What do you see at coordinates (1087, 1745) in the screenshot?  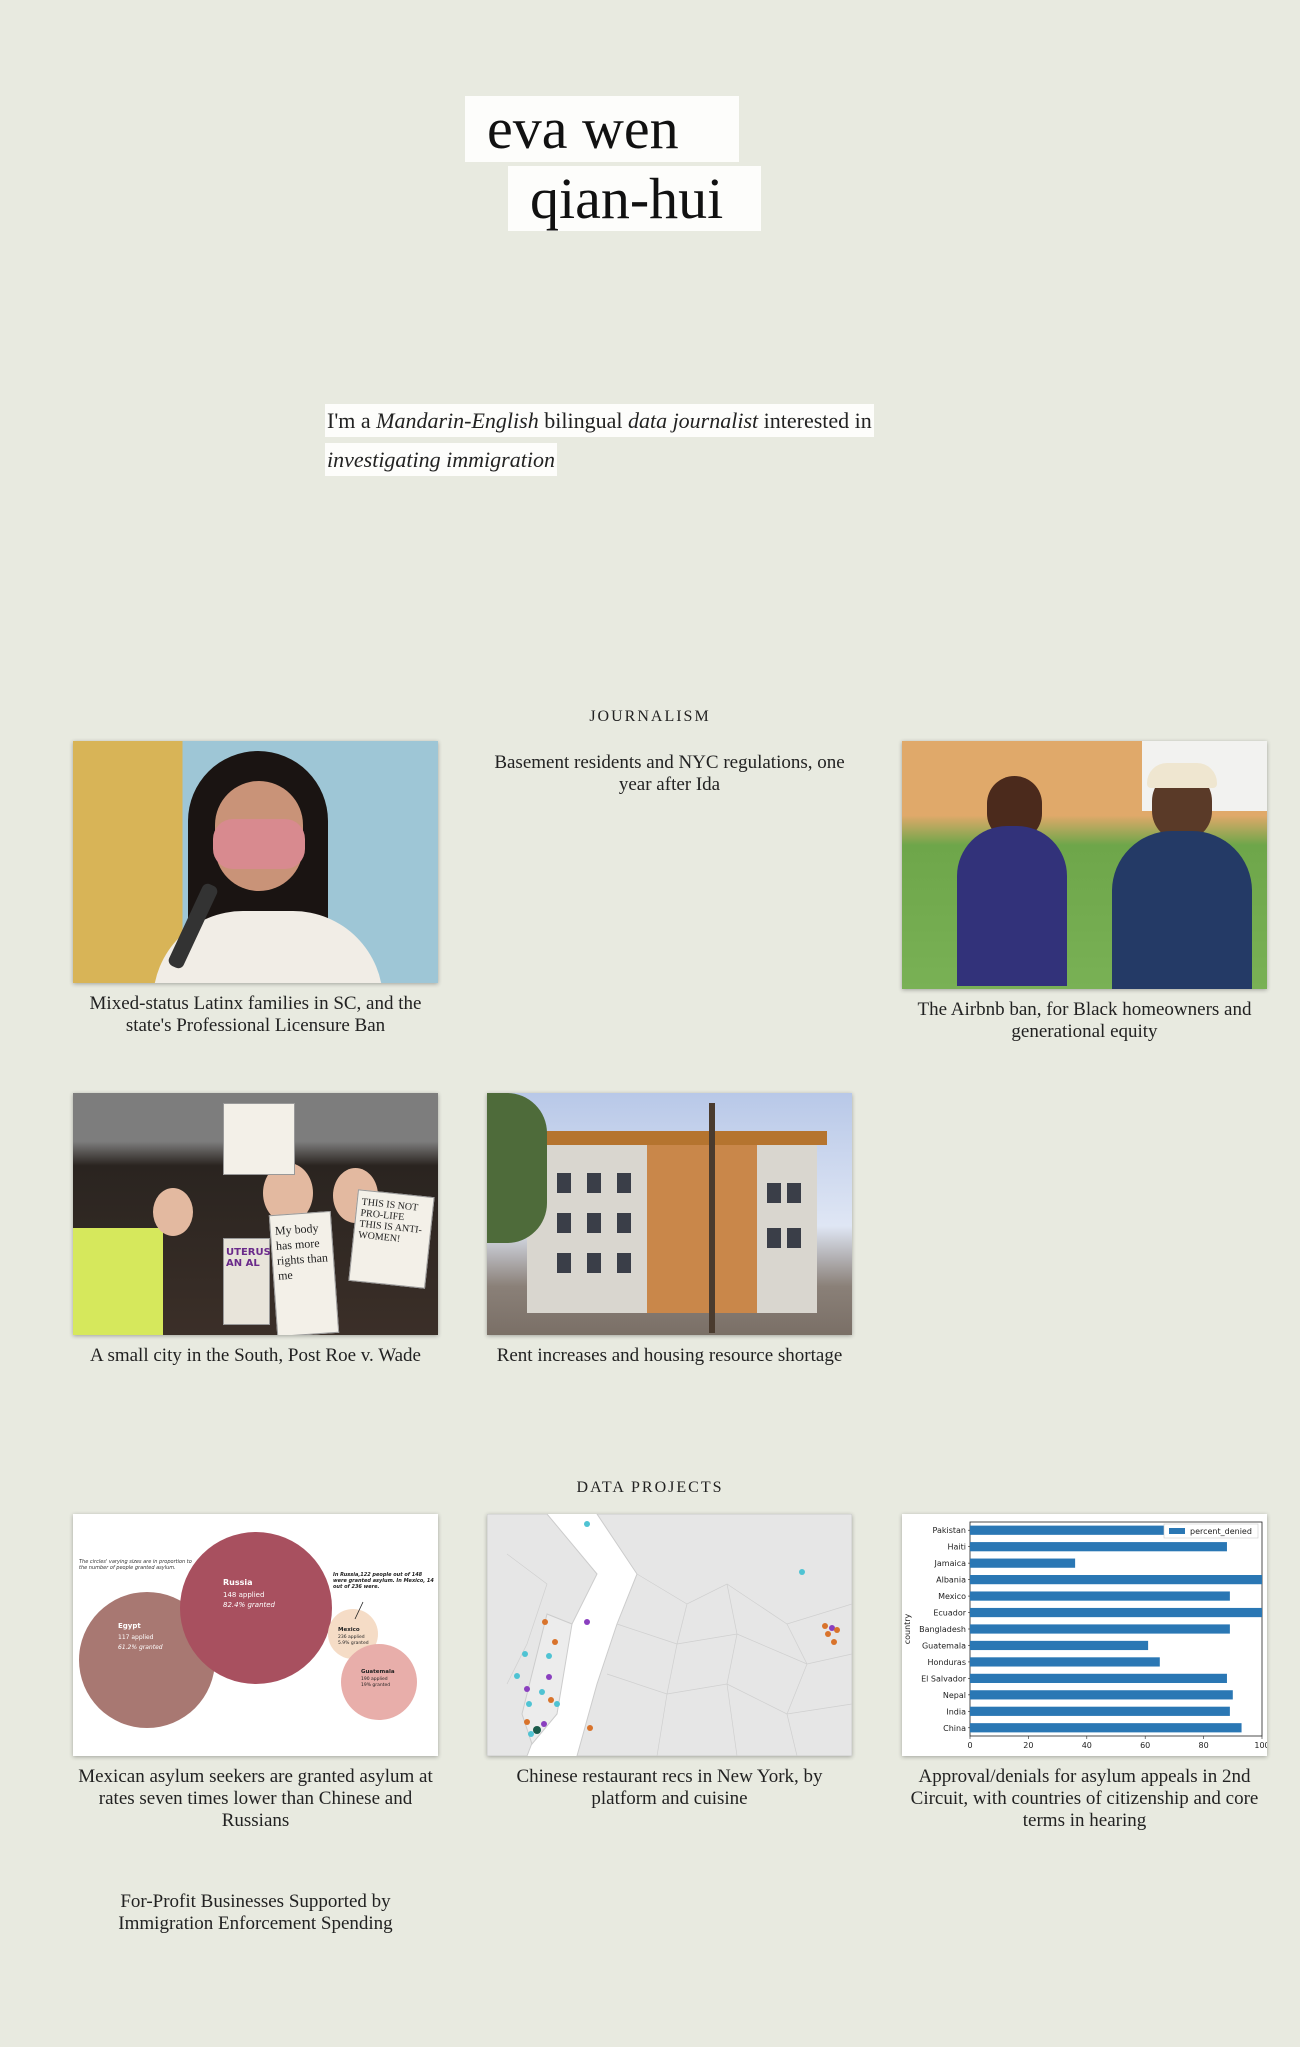 I see `tick-label: 40` at bounding box center [1087, 1745].